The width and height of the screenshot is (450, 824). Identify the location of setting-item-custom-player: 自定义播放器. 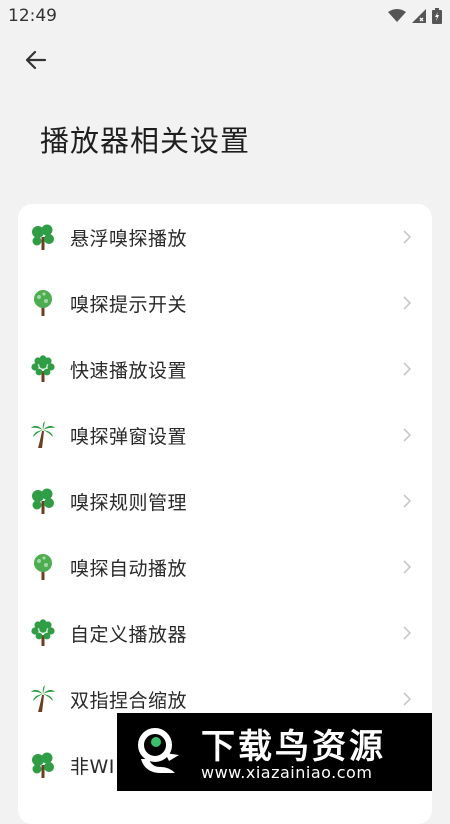
(225, 633).